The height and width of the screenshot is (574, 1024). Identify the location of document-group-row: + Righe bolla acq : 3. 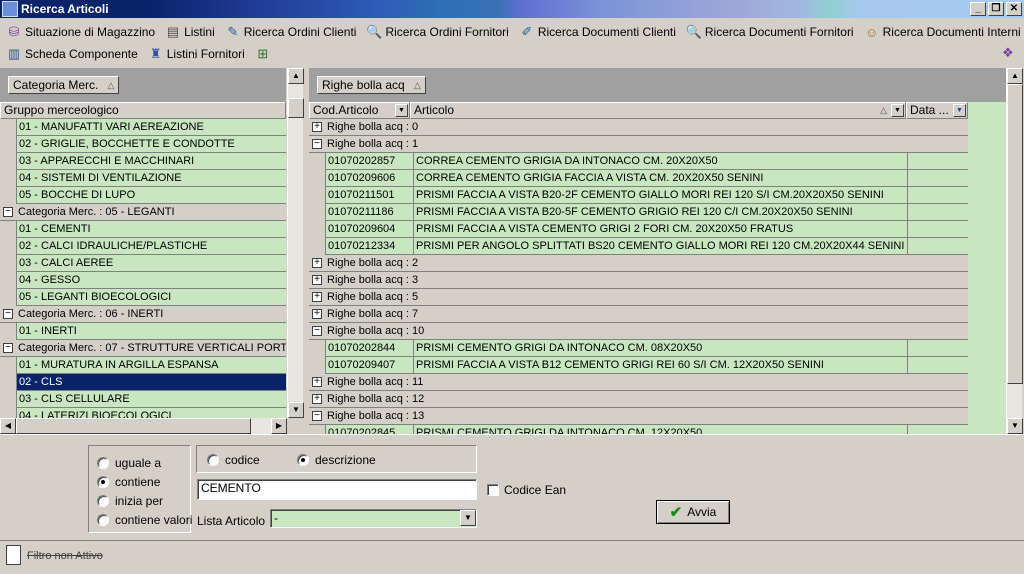
(638, 280).